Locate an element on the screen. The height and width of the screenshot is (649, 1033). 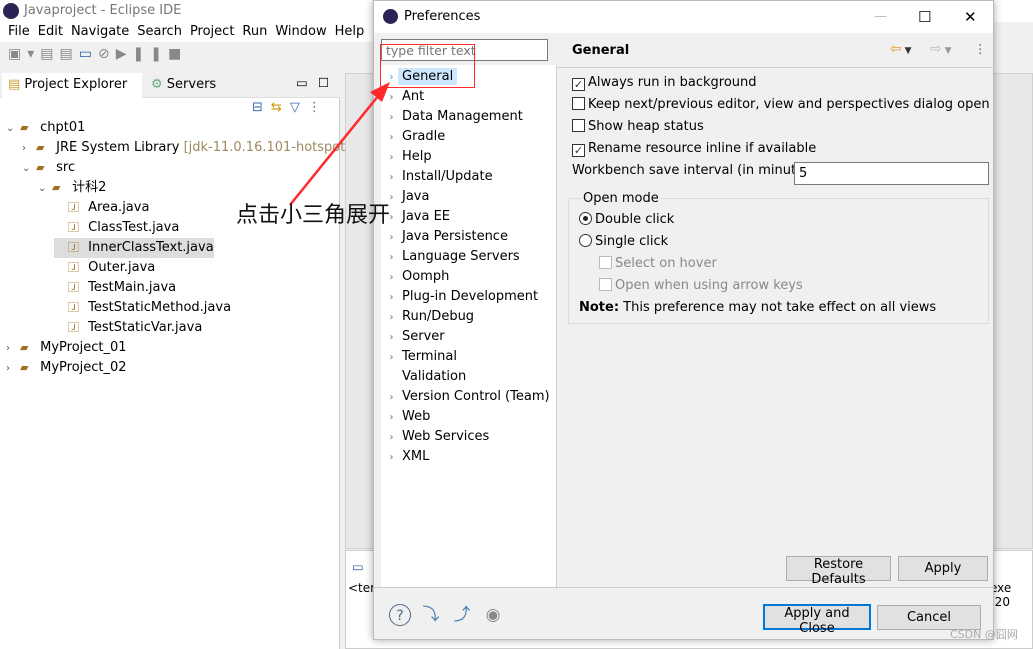
tree-item: › ▰ MyProject_02 is located at coordinates (66, 368).